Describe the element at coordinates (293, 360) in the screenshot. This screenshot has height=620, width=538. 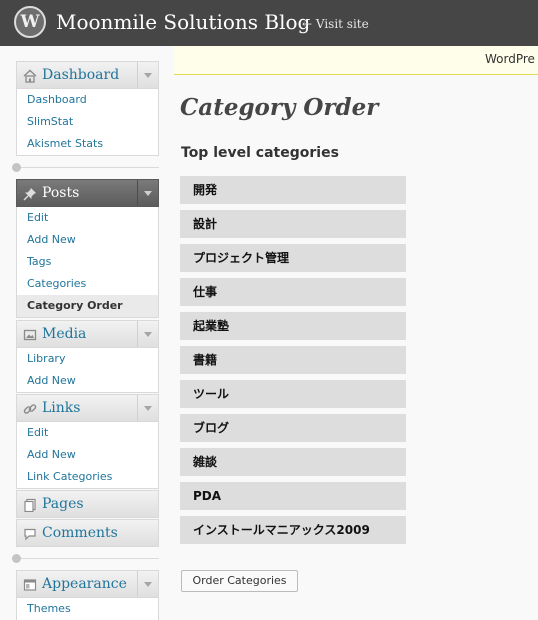
I see `category-item: 書籍` at that location.